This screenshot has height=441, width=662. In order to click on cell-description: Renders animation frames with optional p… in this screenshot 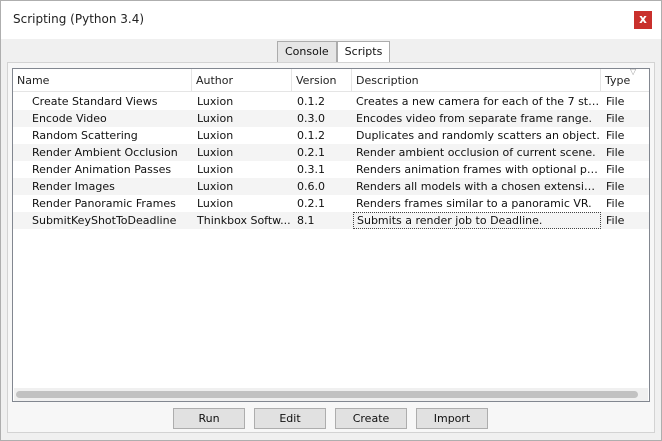, I will do `click(478, 169)`.